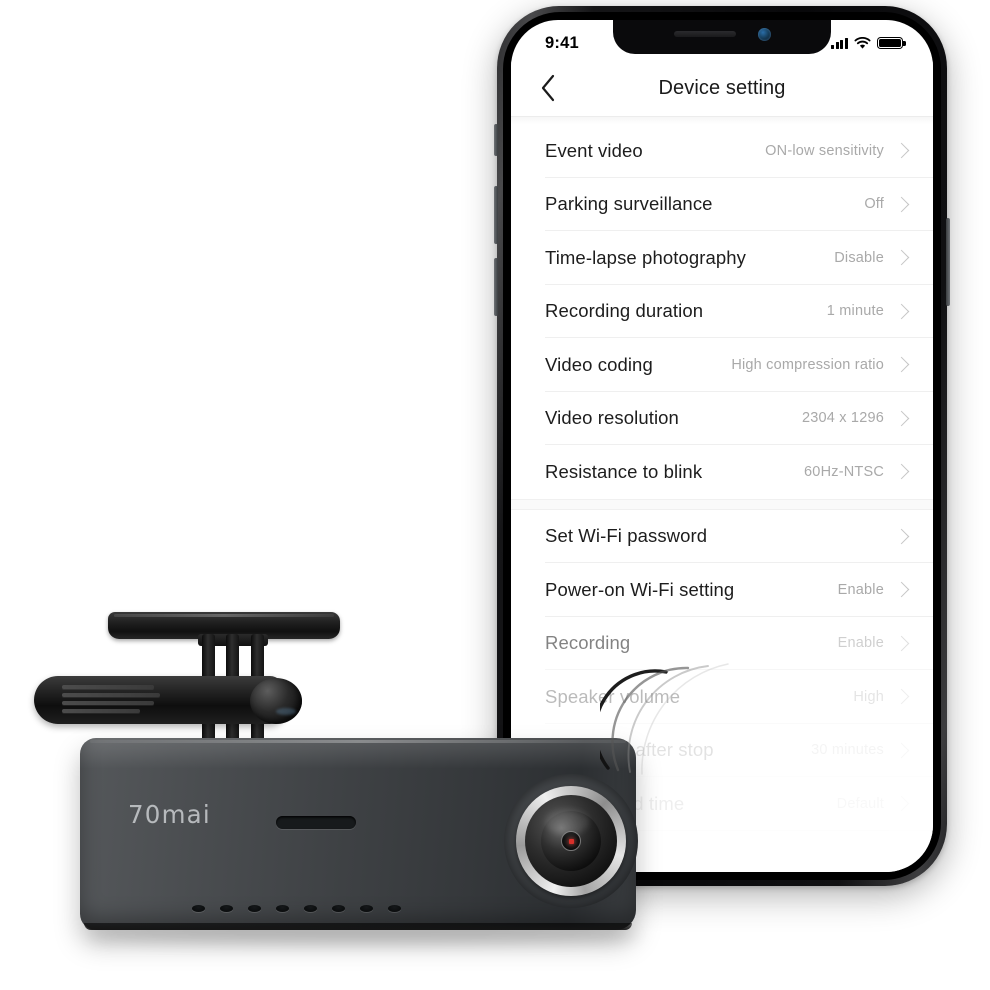 This screenshot has width=990, height=990. What do you see at coordinates (567, 822) in the screenshot?
I see `lens-reflection` at bounding box center [567, 822].